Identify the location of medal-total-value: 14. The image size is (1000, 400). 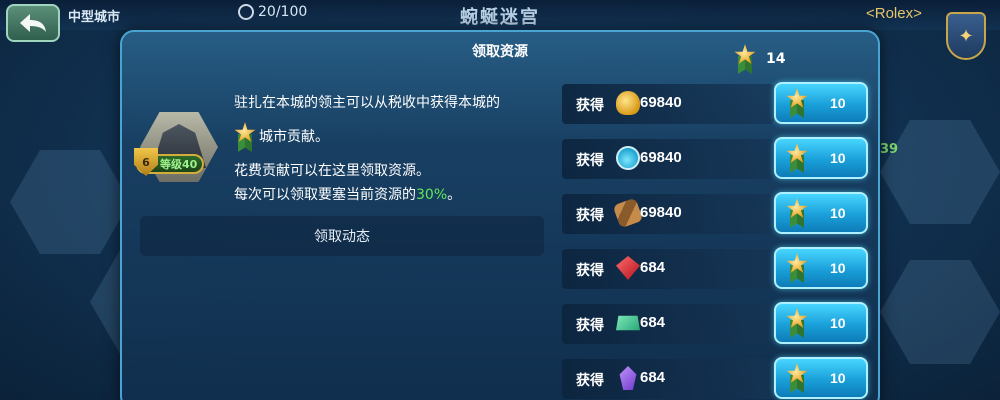
(776, 59).